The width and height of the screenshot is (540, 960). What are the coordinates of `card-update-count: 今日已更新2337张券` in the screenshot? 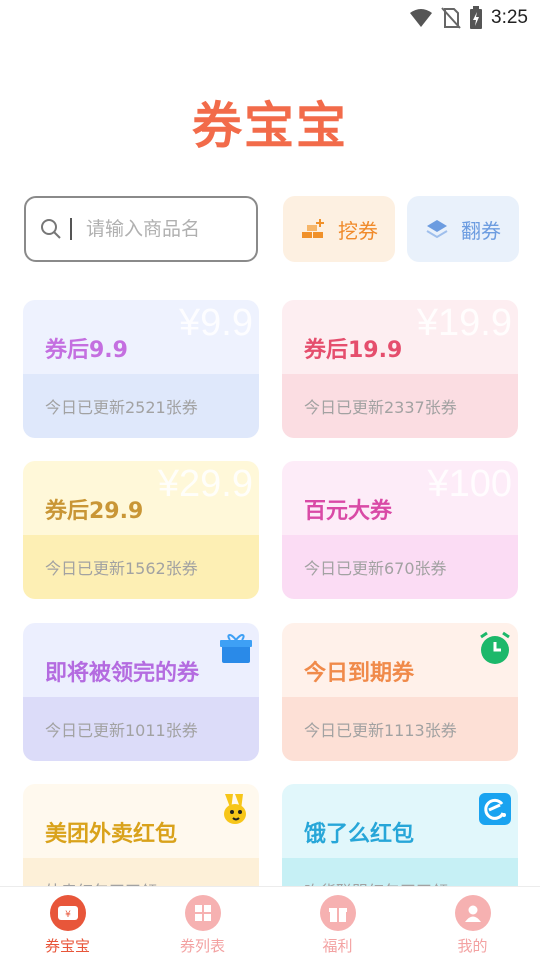 It's located at (380, 407).